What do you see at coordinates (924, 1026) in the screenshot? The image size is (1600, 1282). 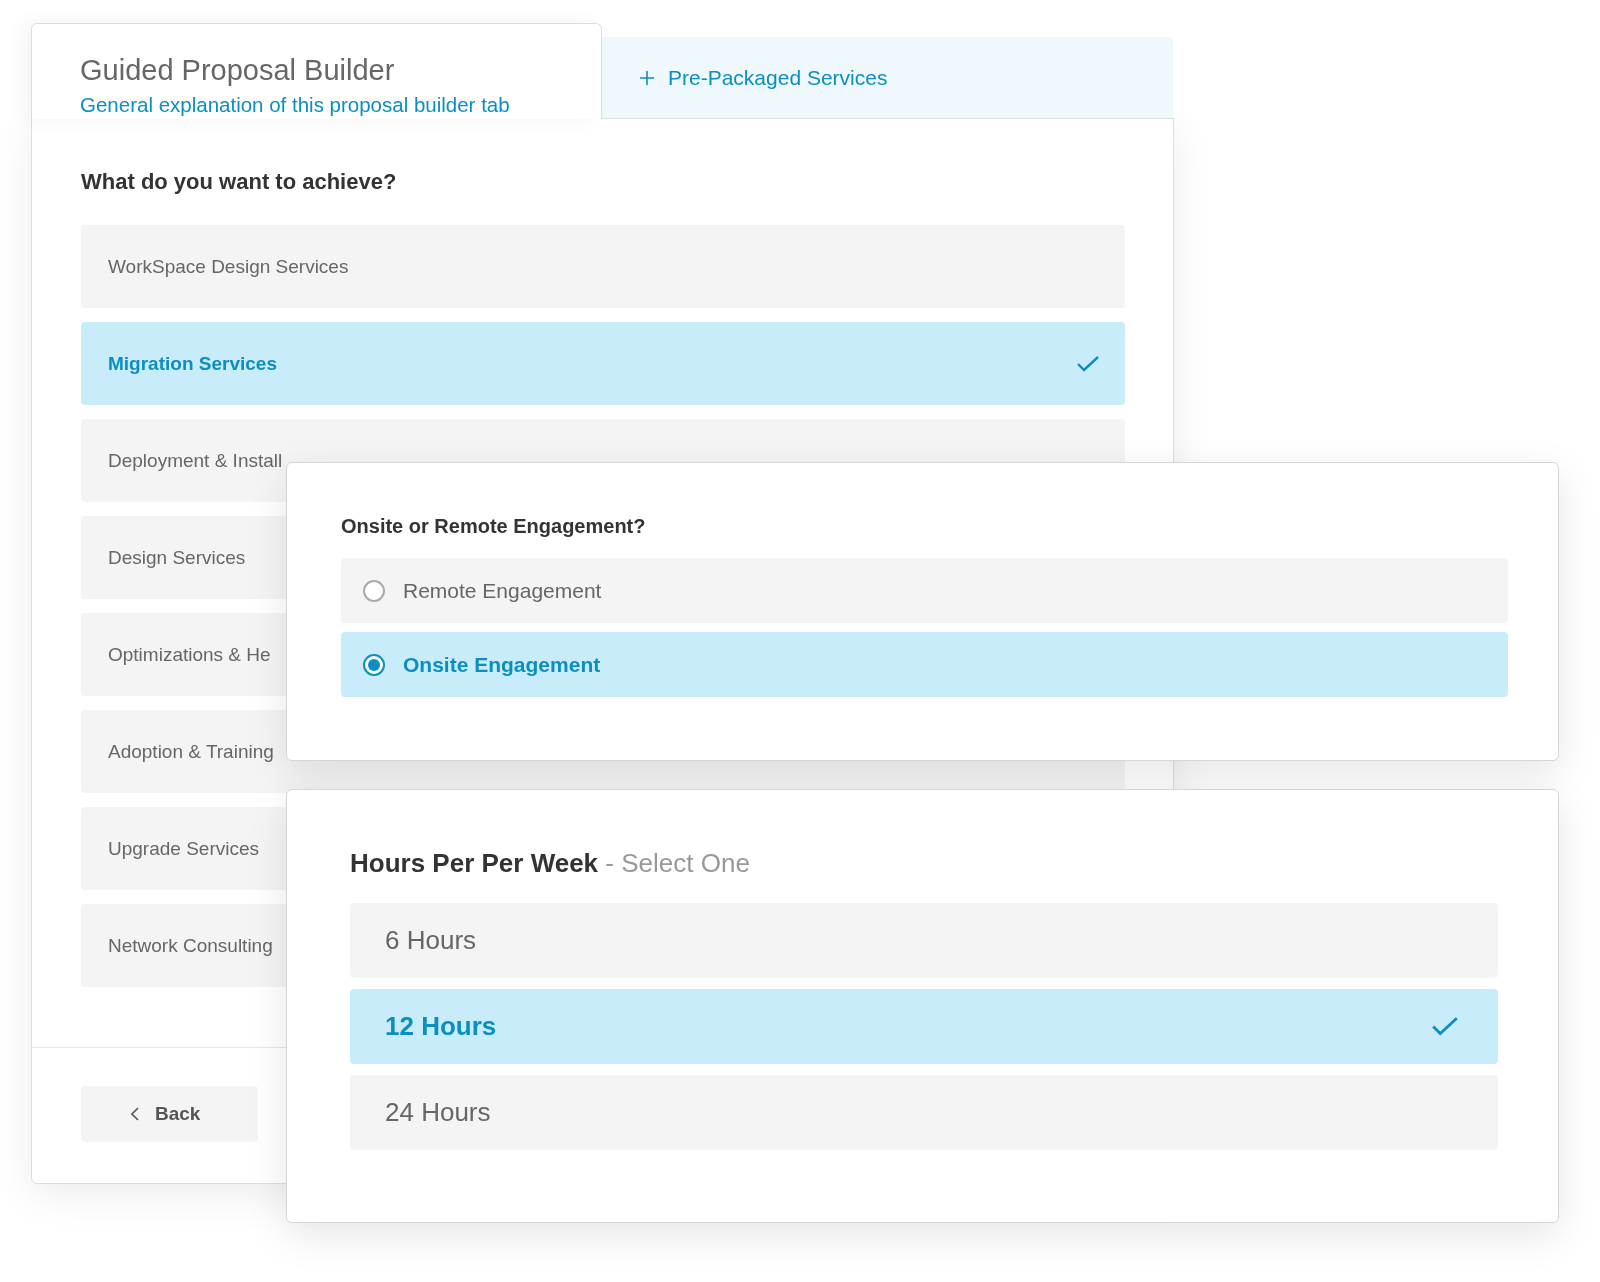 I see `hours-option: 12 Hours` at bounding box center [924, 1026].